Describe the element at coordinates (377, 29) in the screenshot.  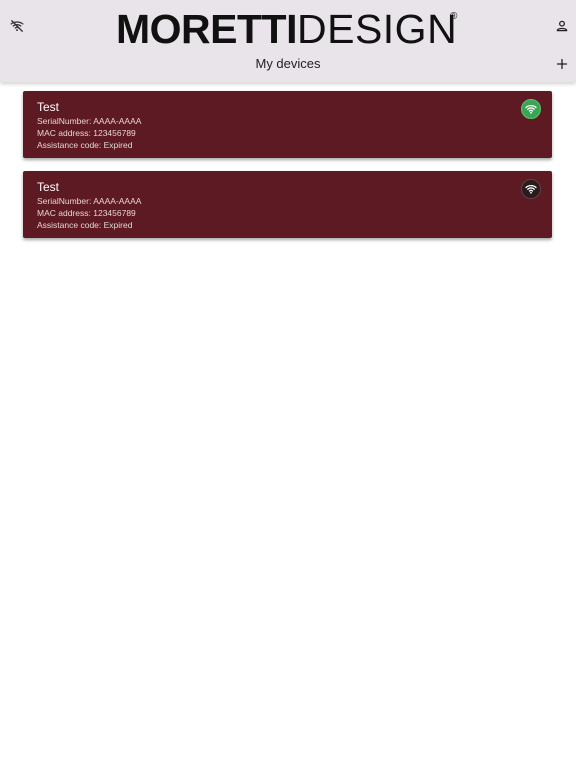
I see `logo-light-text: DESIGN` at that location.